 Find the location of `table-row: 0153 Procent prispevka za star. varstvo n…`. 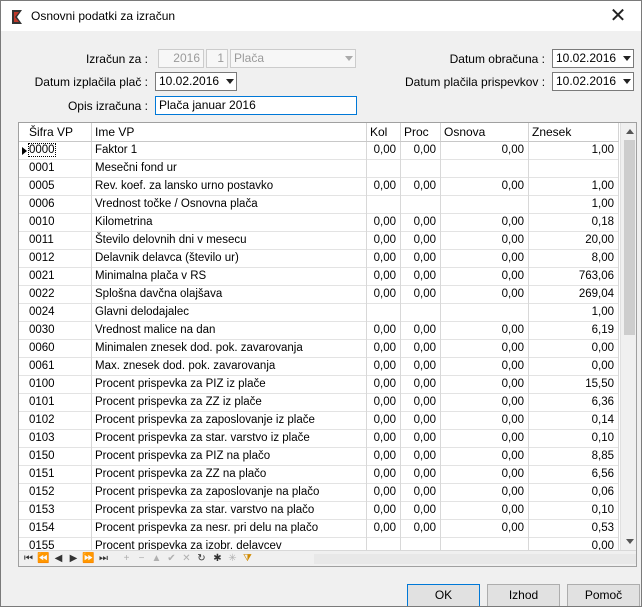

table-row: 0153 Procent prispevka za star. varstvo n… is located at coordinates (319, 511).